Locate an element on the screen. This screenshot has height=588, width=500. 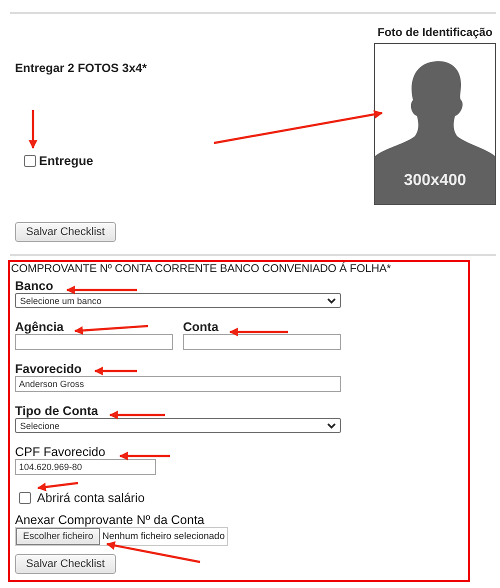
field-label: Banco is located at coordinates (34, 286).